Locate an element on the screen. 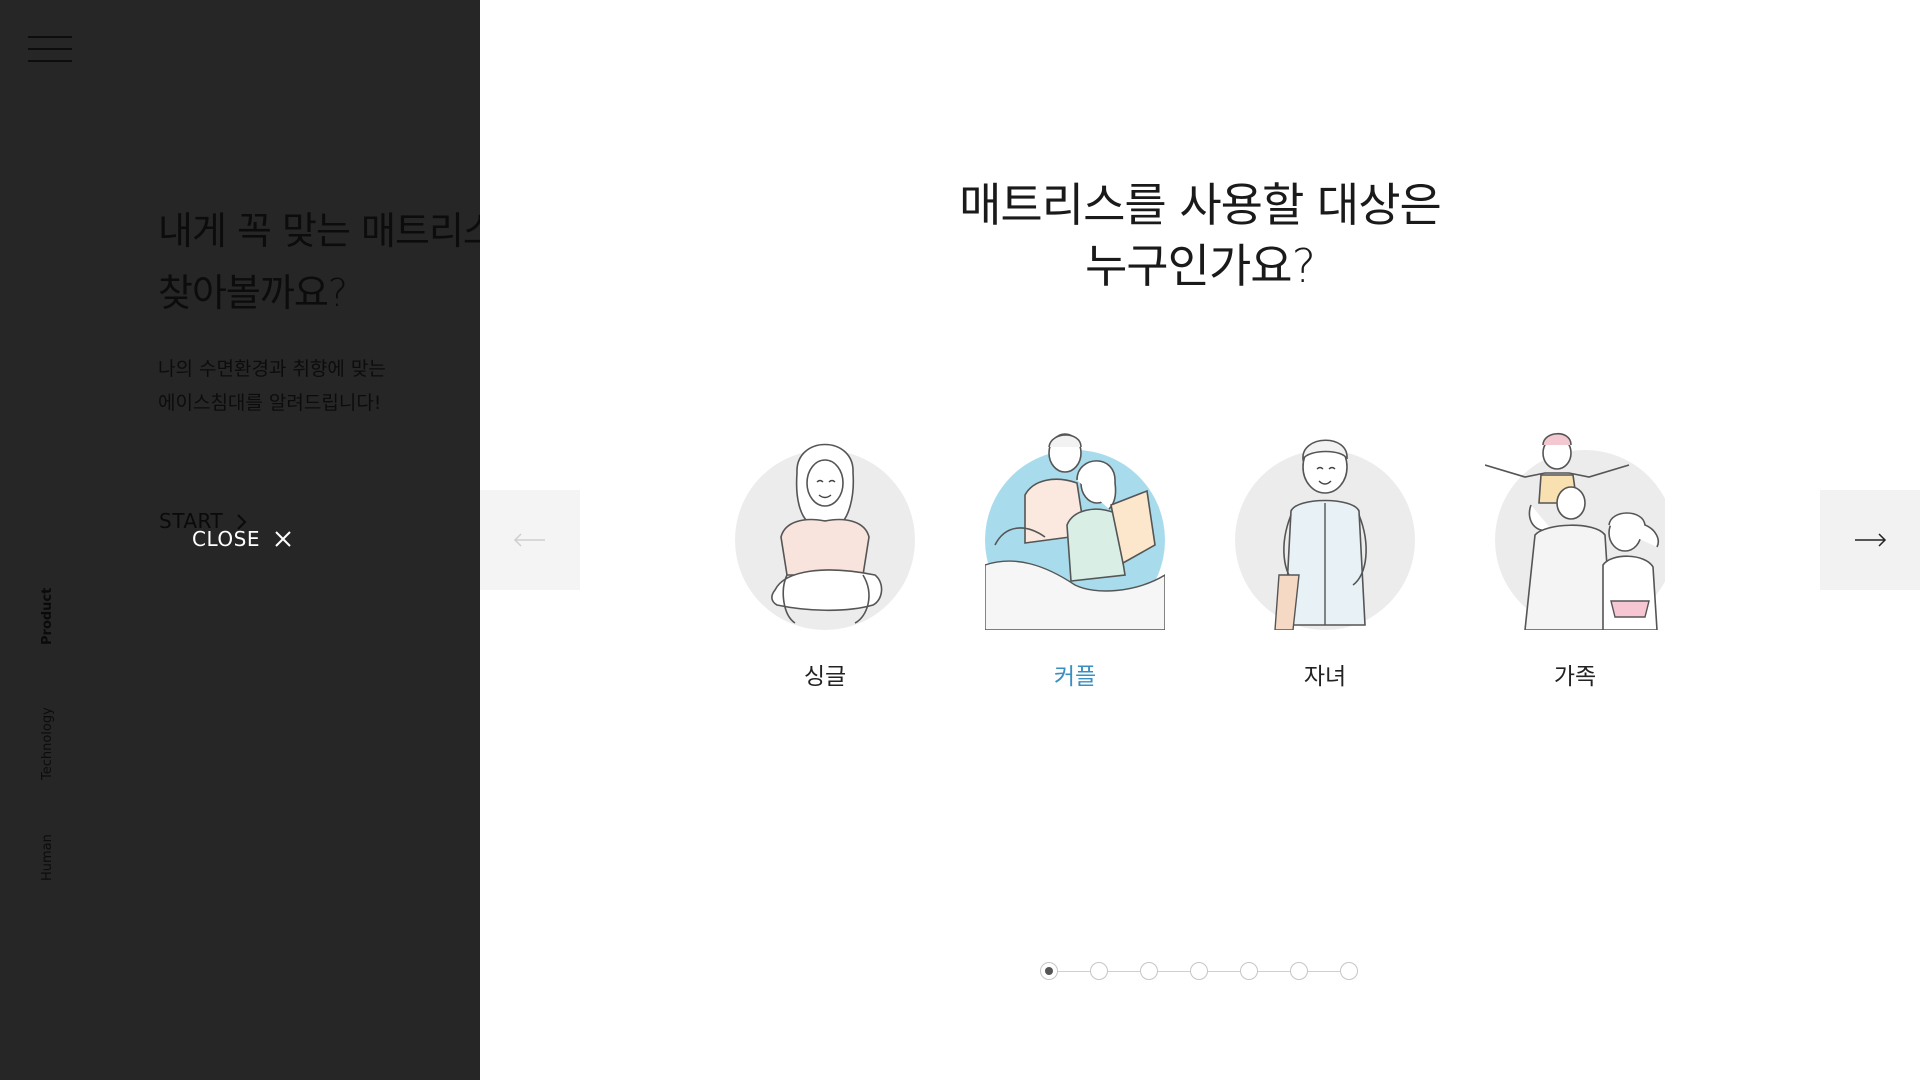 Image resolution: width=1920 pixels, height=1080 pixels. close-button: CLOSE is located at coordinates (242, 539).